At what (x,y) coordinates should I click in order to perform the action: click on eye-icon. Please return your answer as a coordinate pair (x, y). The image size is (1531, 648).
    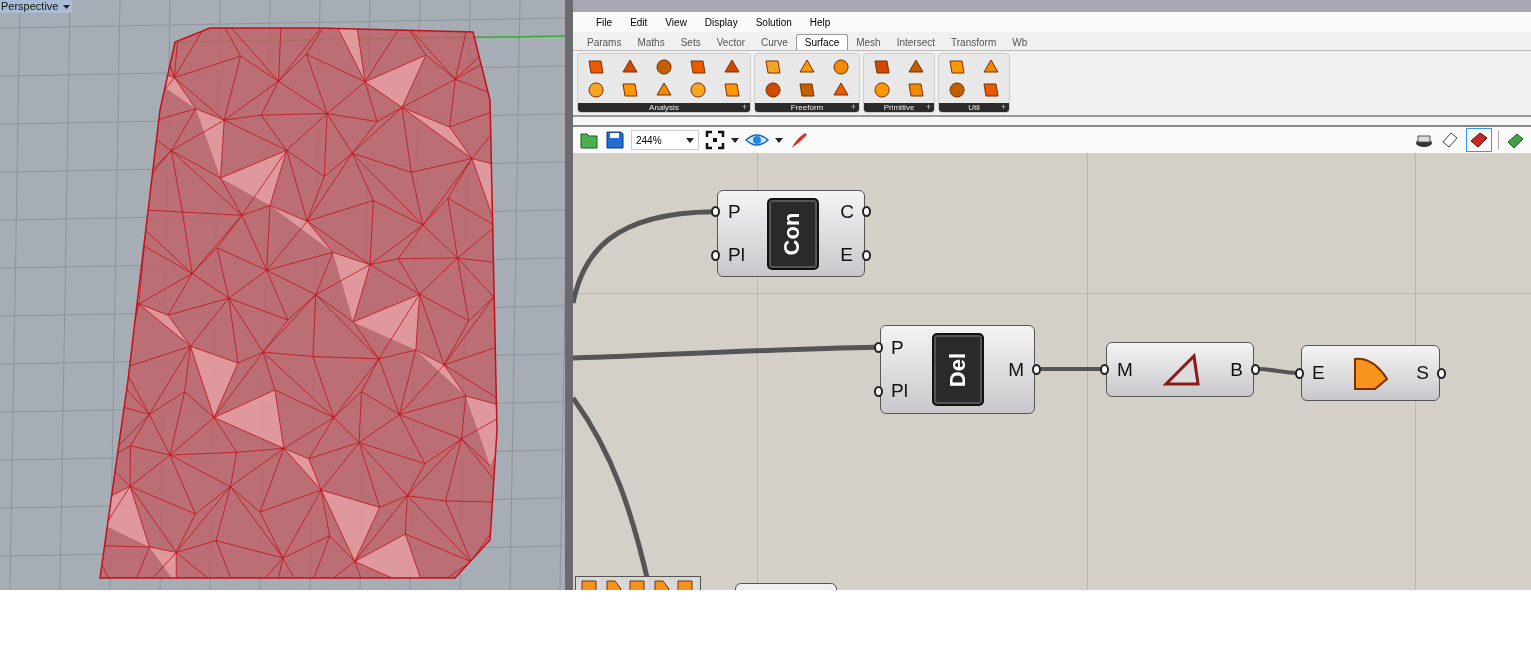
    Looking at the image, I should click on (757, 140).